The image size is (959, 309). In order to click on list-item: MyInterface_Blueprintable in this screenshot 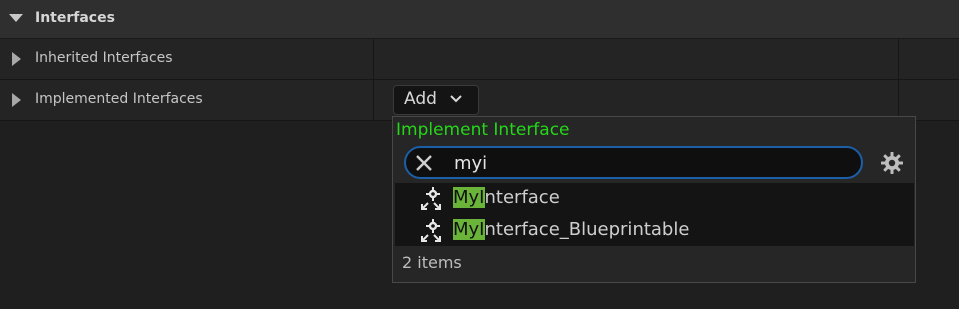, I will do `click(654, 230)`.